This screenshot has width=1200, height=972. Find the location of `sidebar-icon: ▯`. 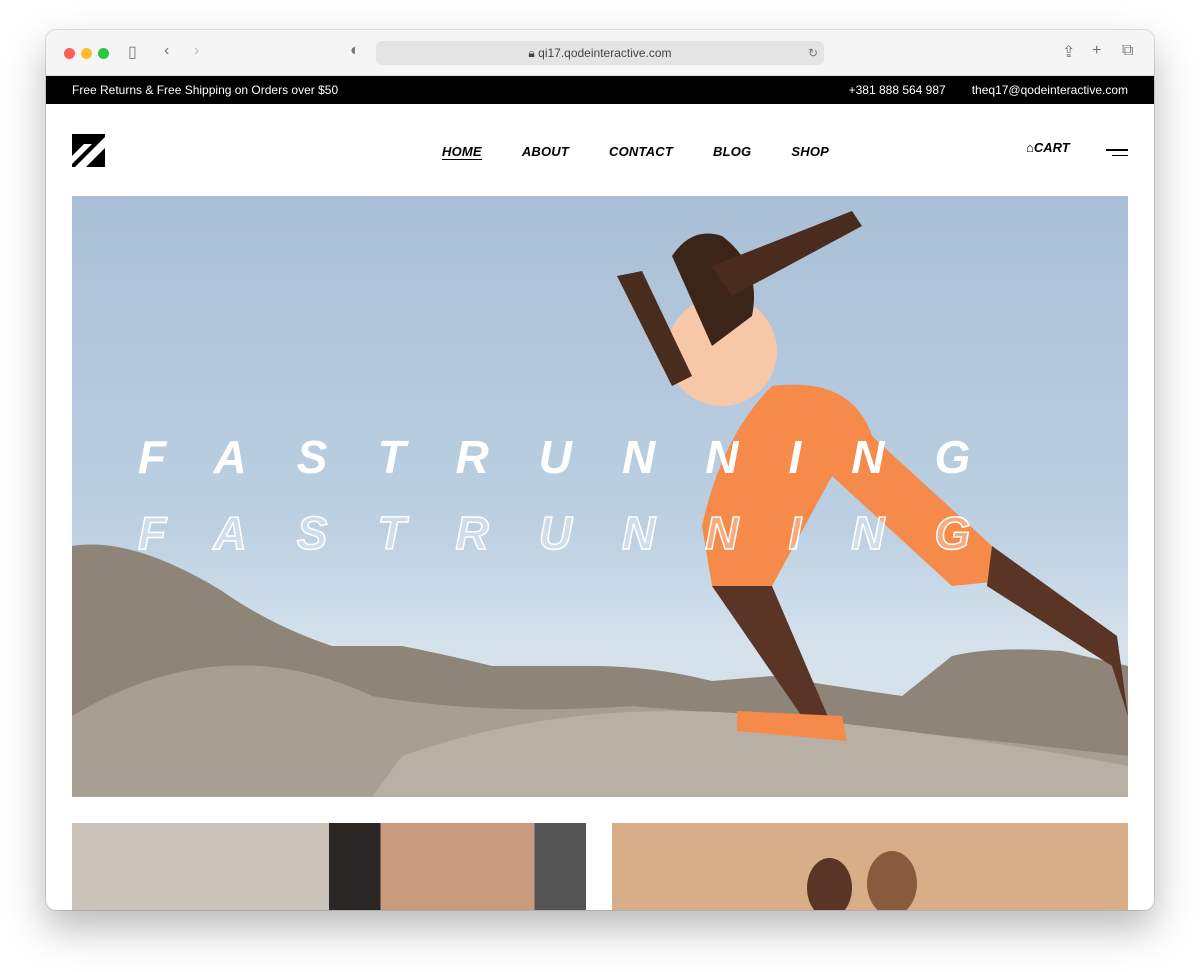

sidebar-icon: ▯ is located at coordinates (132, 52).